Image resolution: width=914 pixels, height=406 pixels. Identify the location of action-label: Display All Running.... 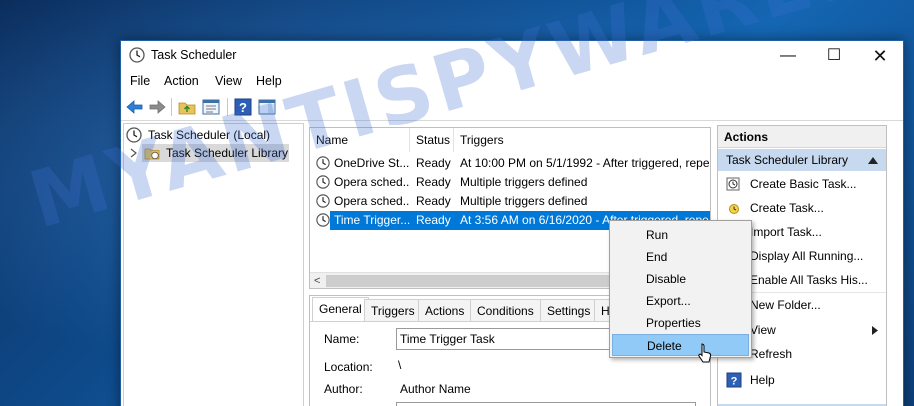
(807, 256).